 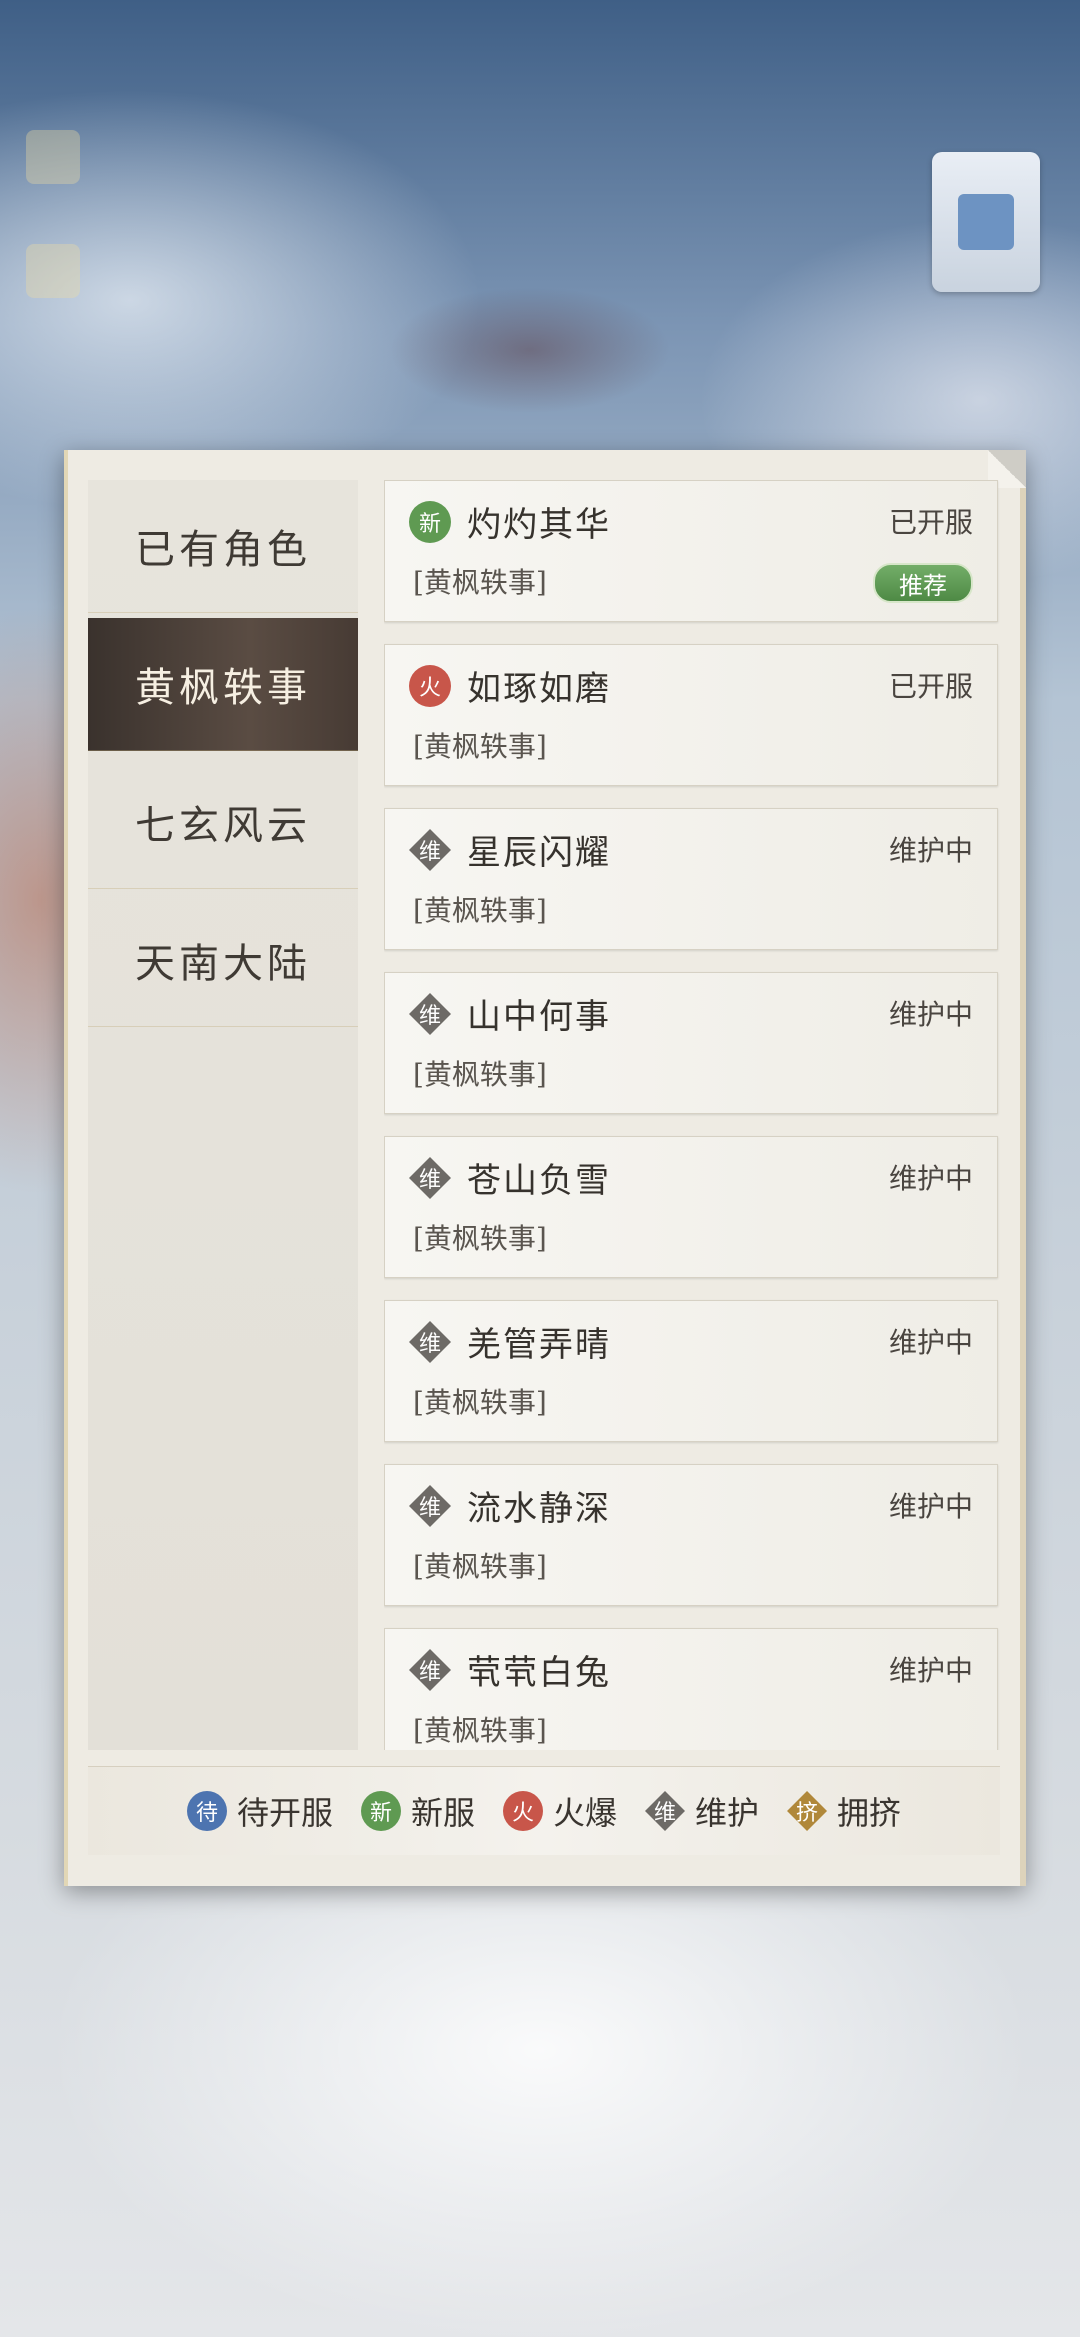 I want to click on background-side-icons, so click(x=61, y=244).